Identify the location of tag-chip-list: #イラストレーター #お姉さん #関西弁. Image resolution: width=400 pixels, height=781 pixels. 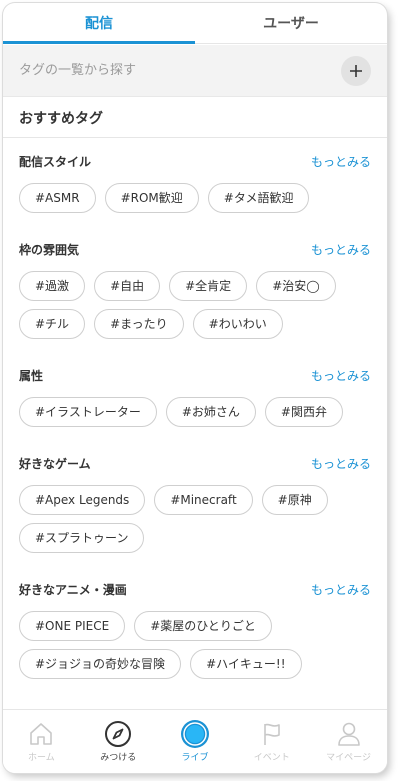
(195, 419).